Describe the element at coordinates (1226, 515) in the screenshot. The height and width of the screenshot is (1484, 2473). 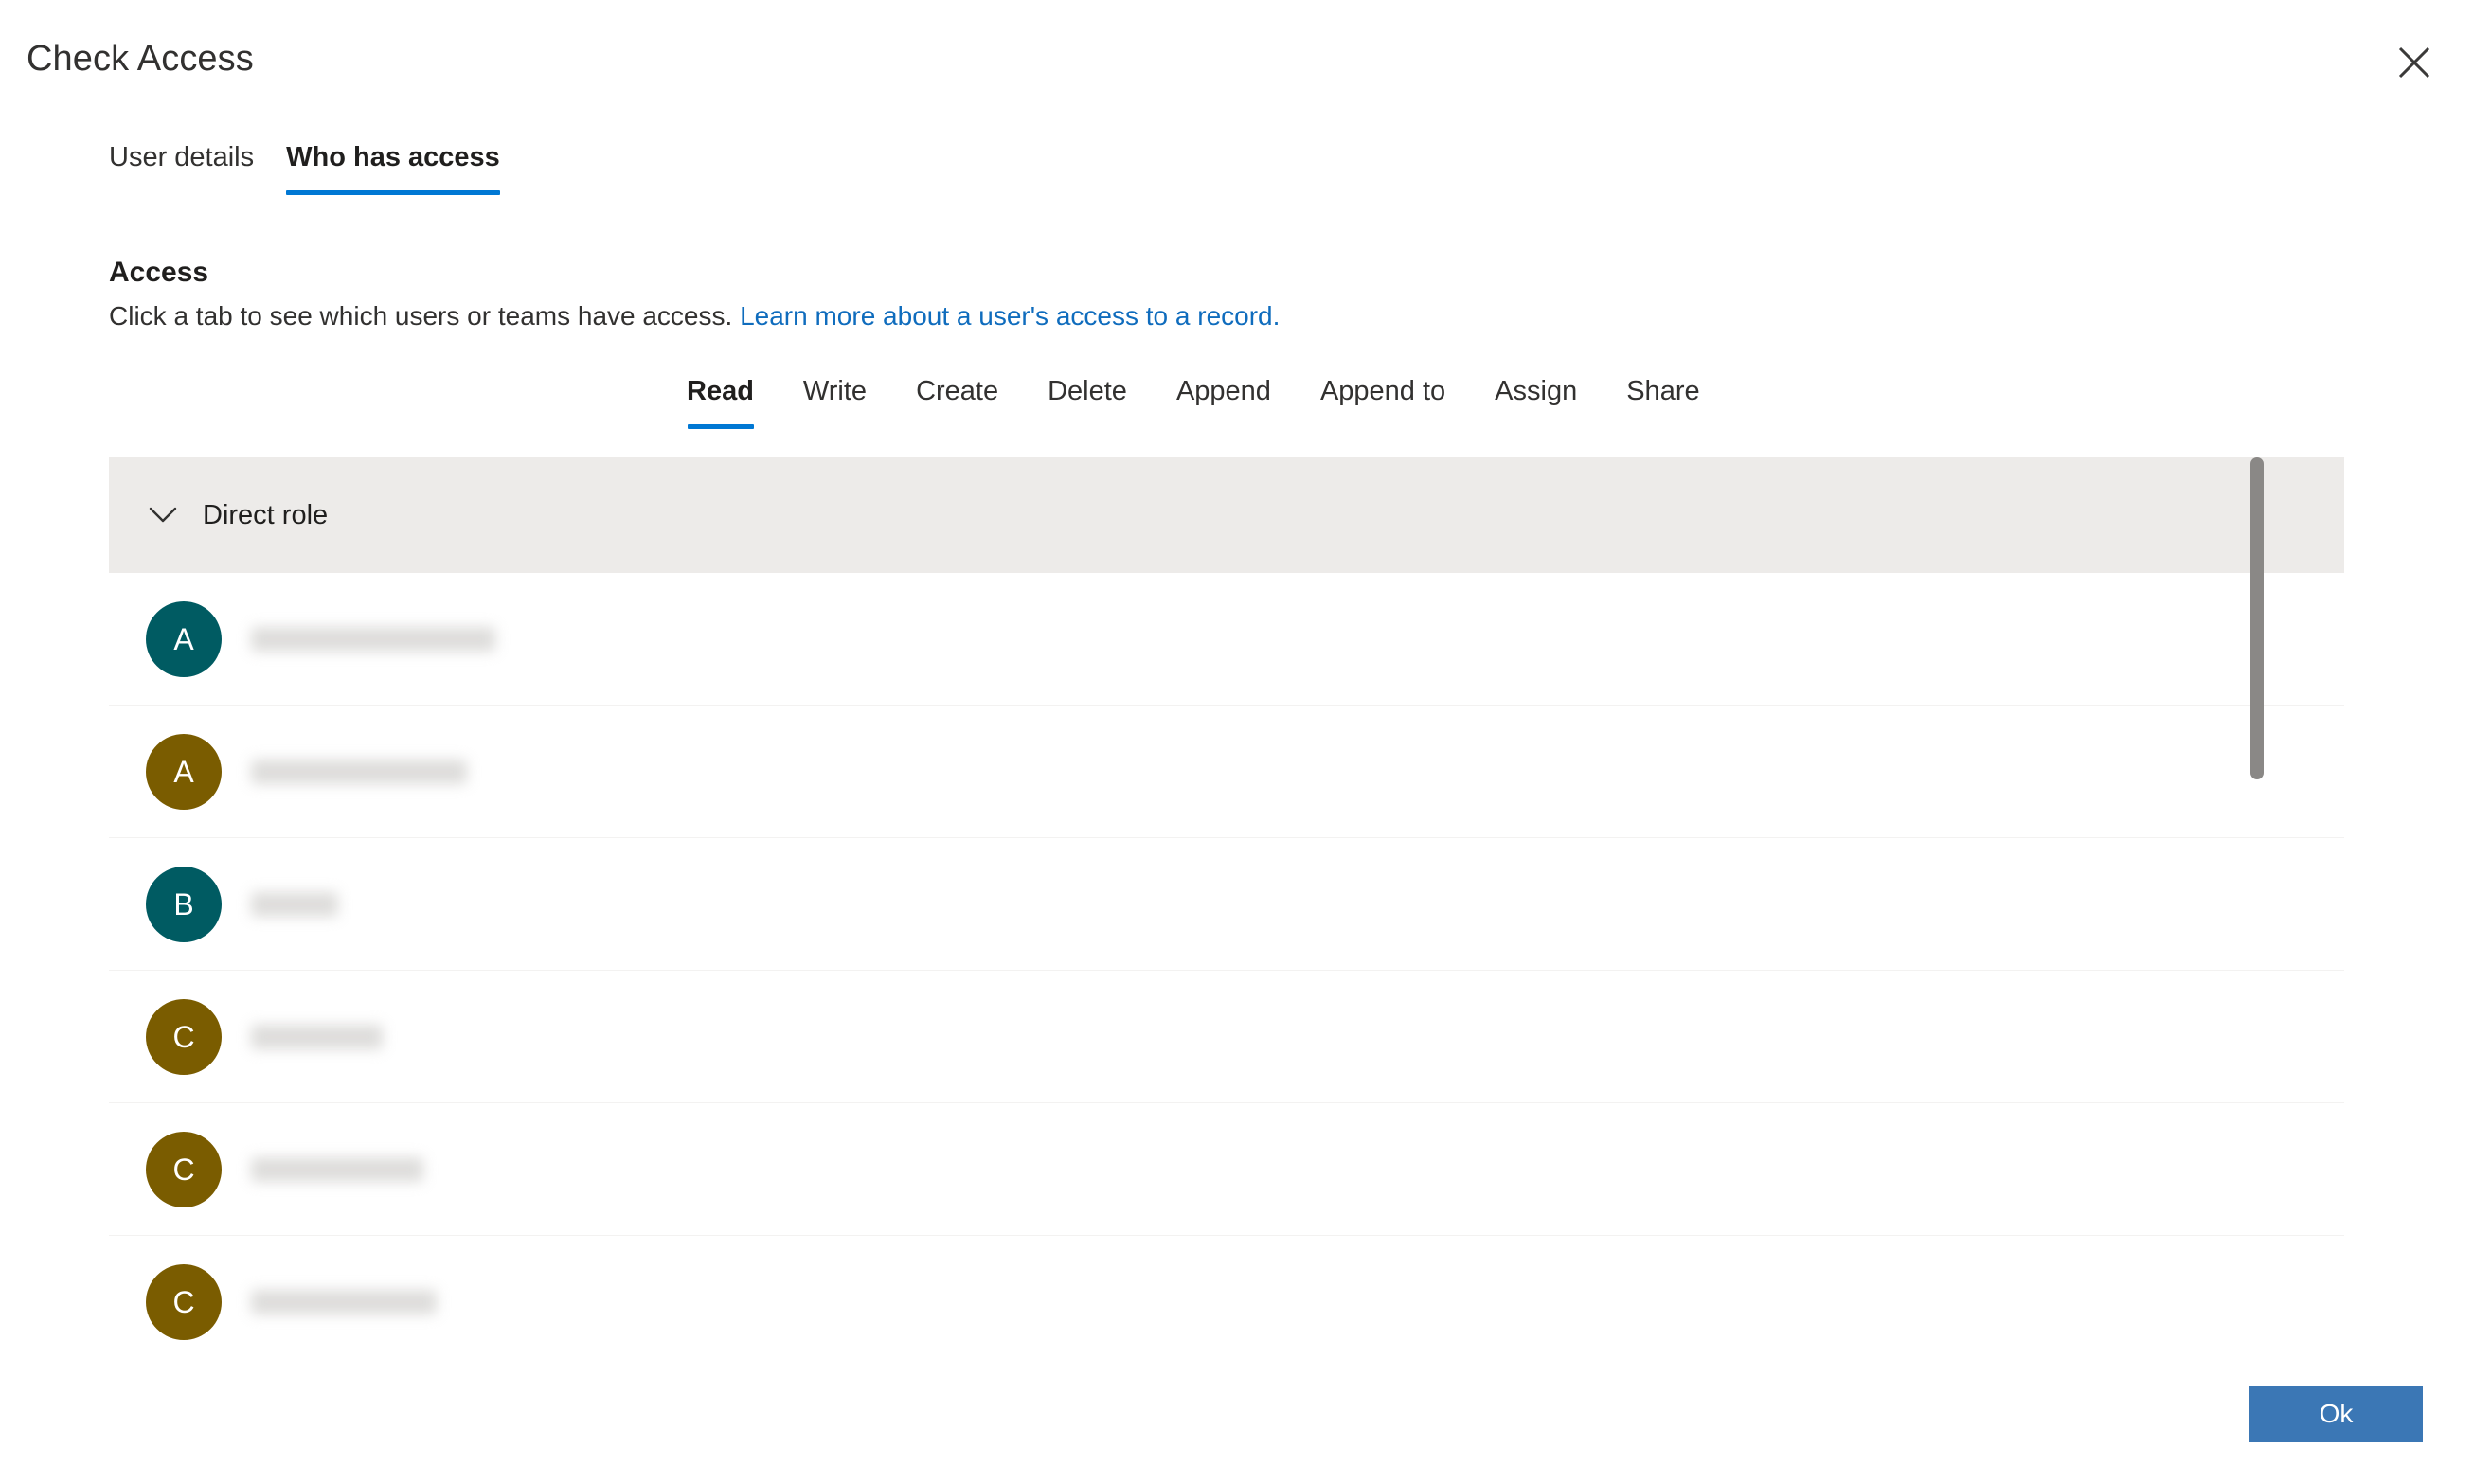
I see `group-header-direct-role: Direct role` at that location.